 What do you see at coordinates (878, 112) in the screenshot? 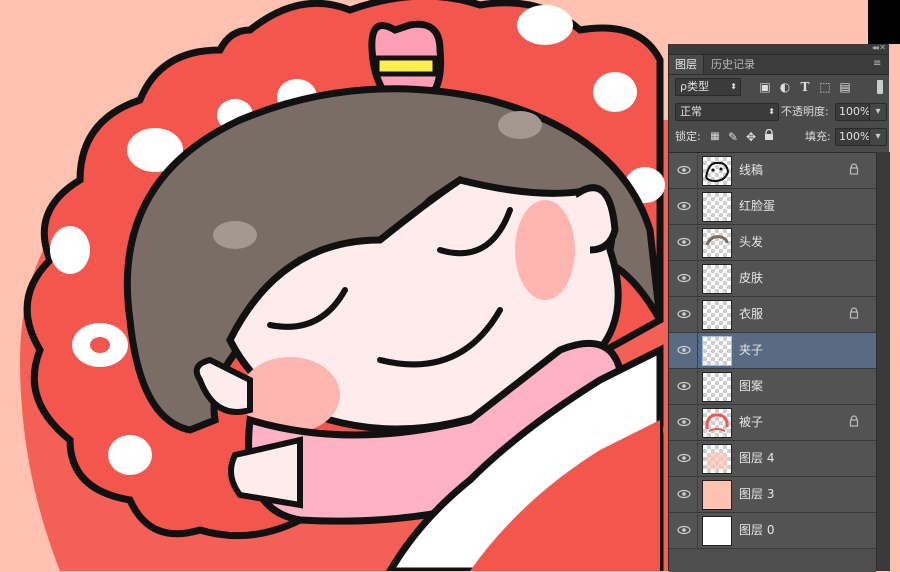
I see `opacity-dropdown-icon: ▾` at bounding box center [878, 112].